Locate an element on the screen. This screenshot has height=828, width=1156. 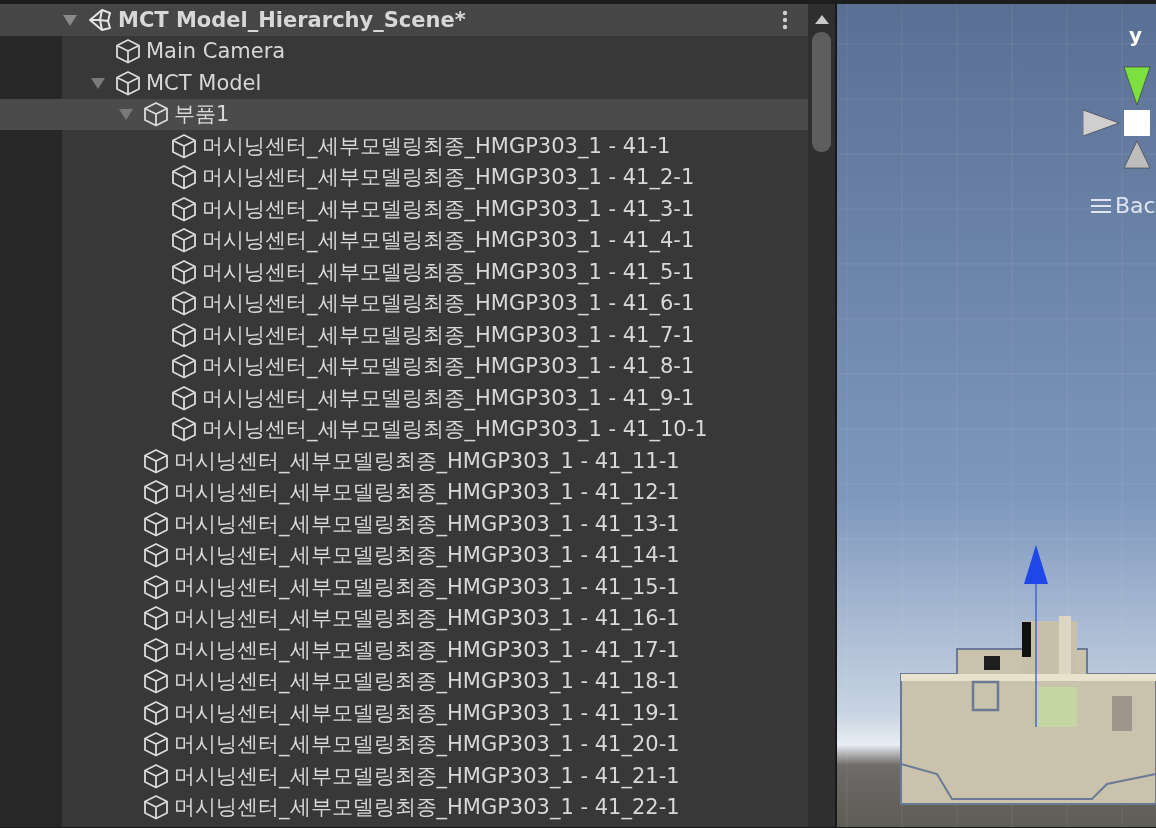
hierarchy-item: 머시닝센터_세부모델링최종_HMGP303_1 - 41_16-1 is located at coordinates (404, 618).